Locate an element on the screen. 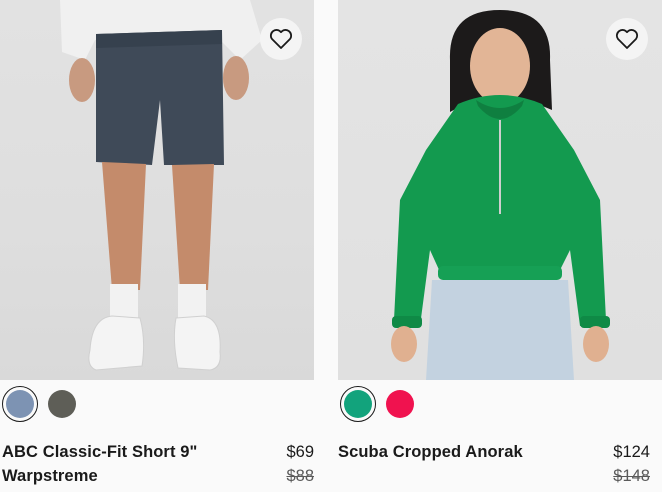  color-swatch-green is located at coordinates (358, 404).